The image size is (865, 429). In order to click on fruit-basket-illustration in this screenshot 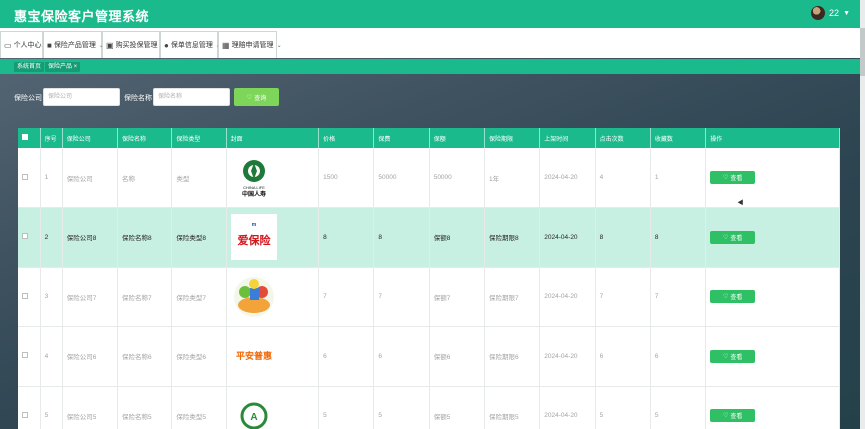, I will do `click(253, 296)`.